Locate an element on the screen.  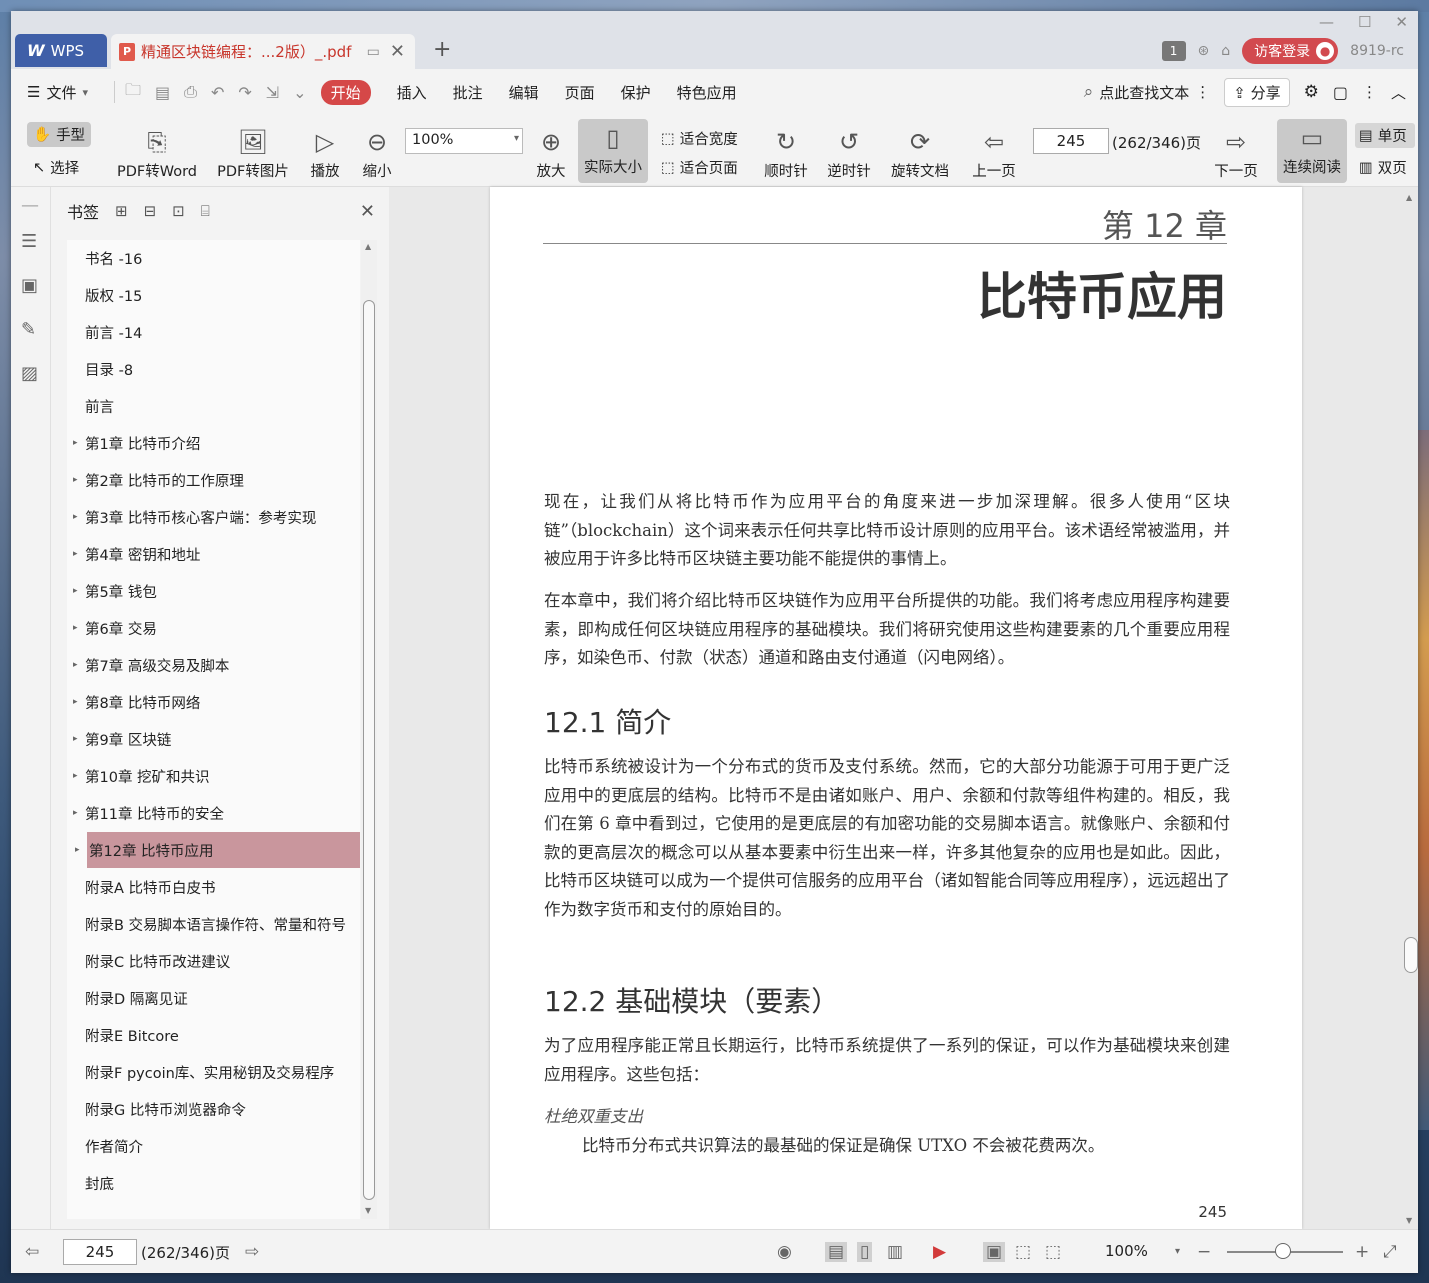
wps-home-tab: W WPS is located at coordinates (61, 50).